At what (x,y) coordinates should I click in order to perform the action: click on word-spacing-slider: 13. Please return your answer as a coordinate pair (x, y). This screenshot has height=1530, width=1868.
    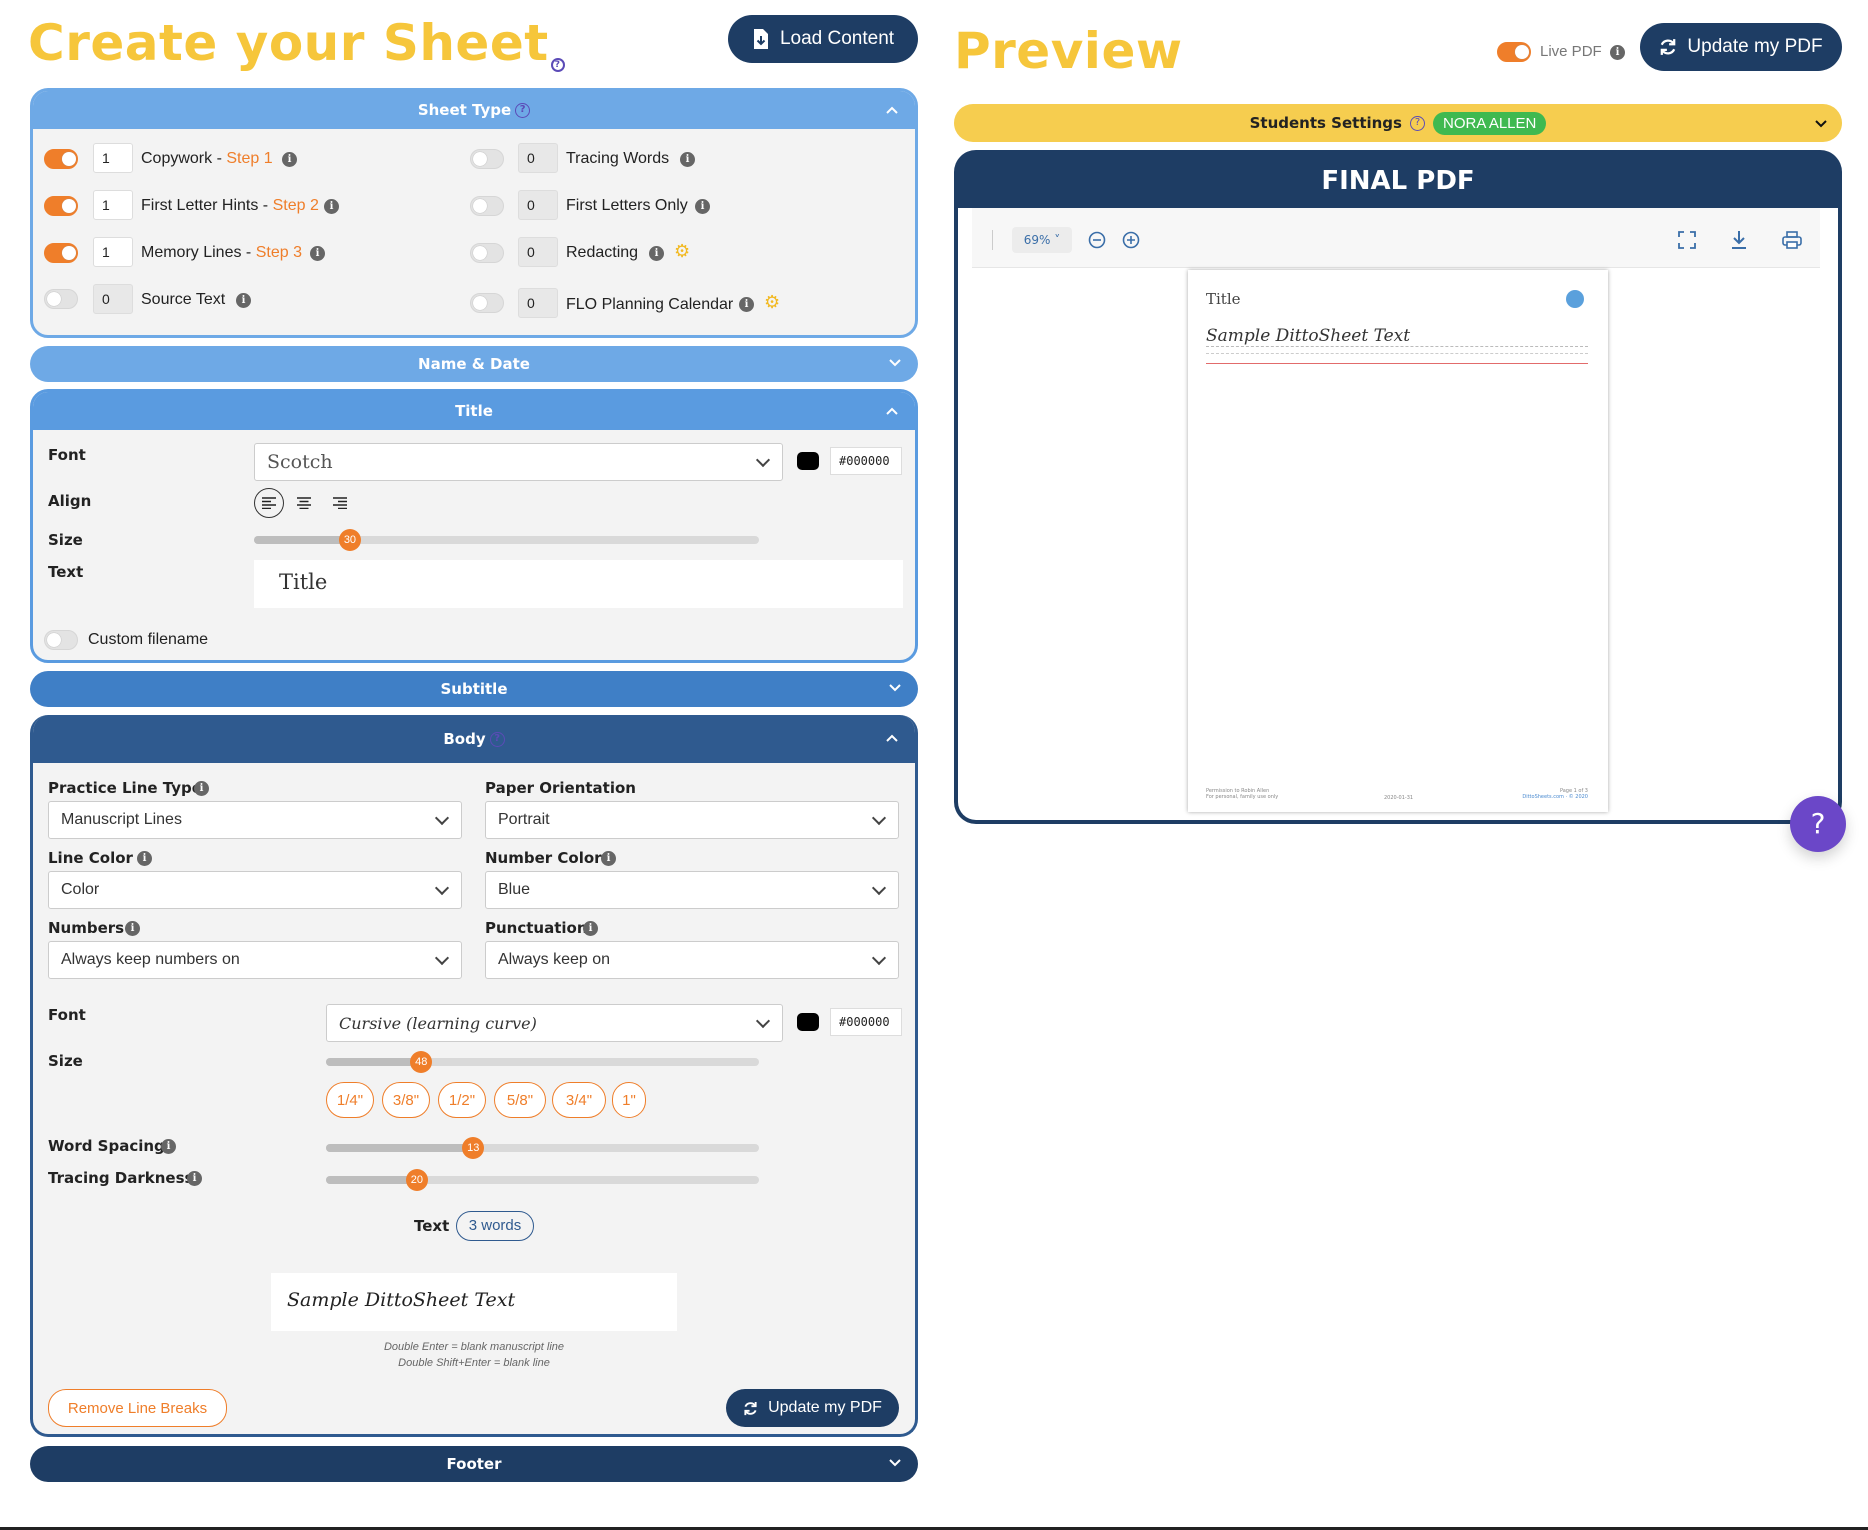
    Looking at the image, I should click on (542, 1148).